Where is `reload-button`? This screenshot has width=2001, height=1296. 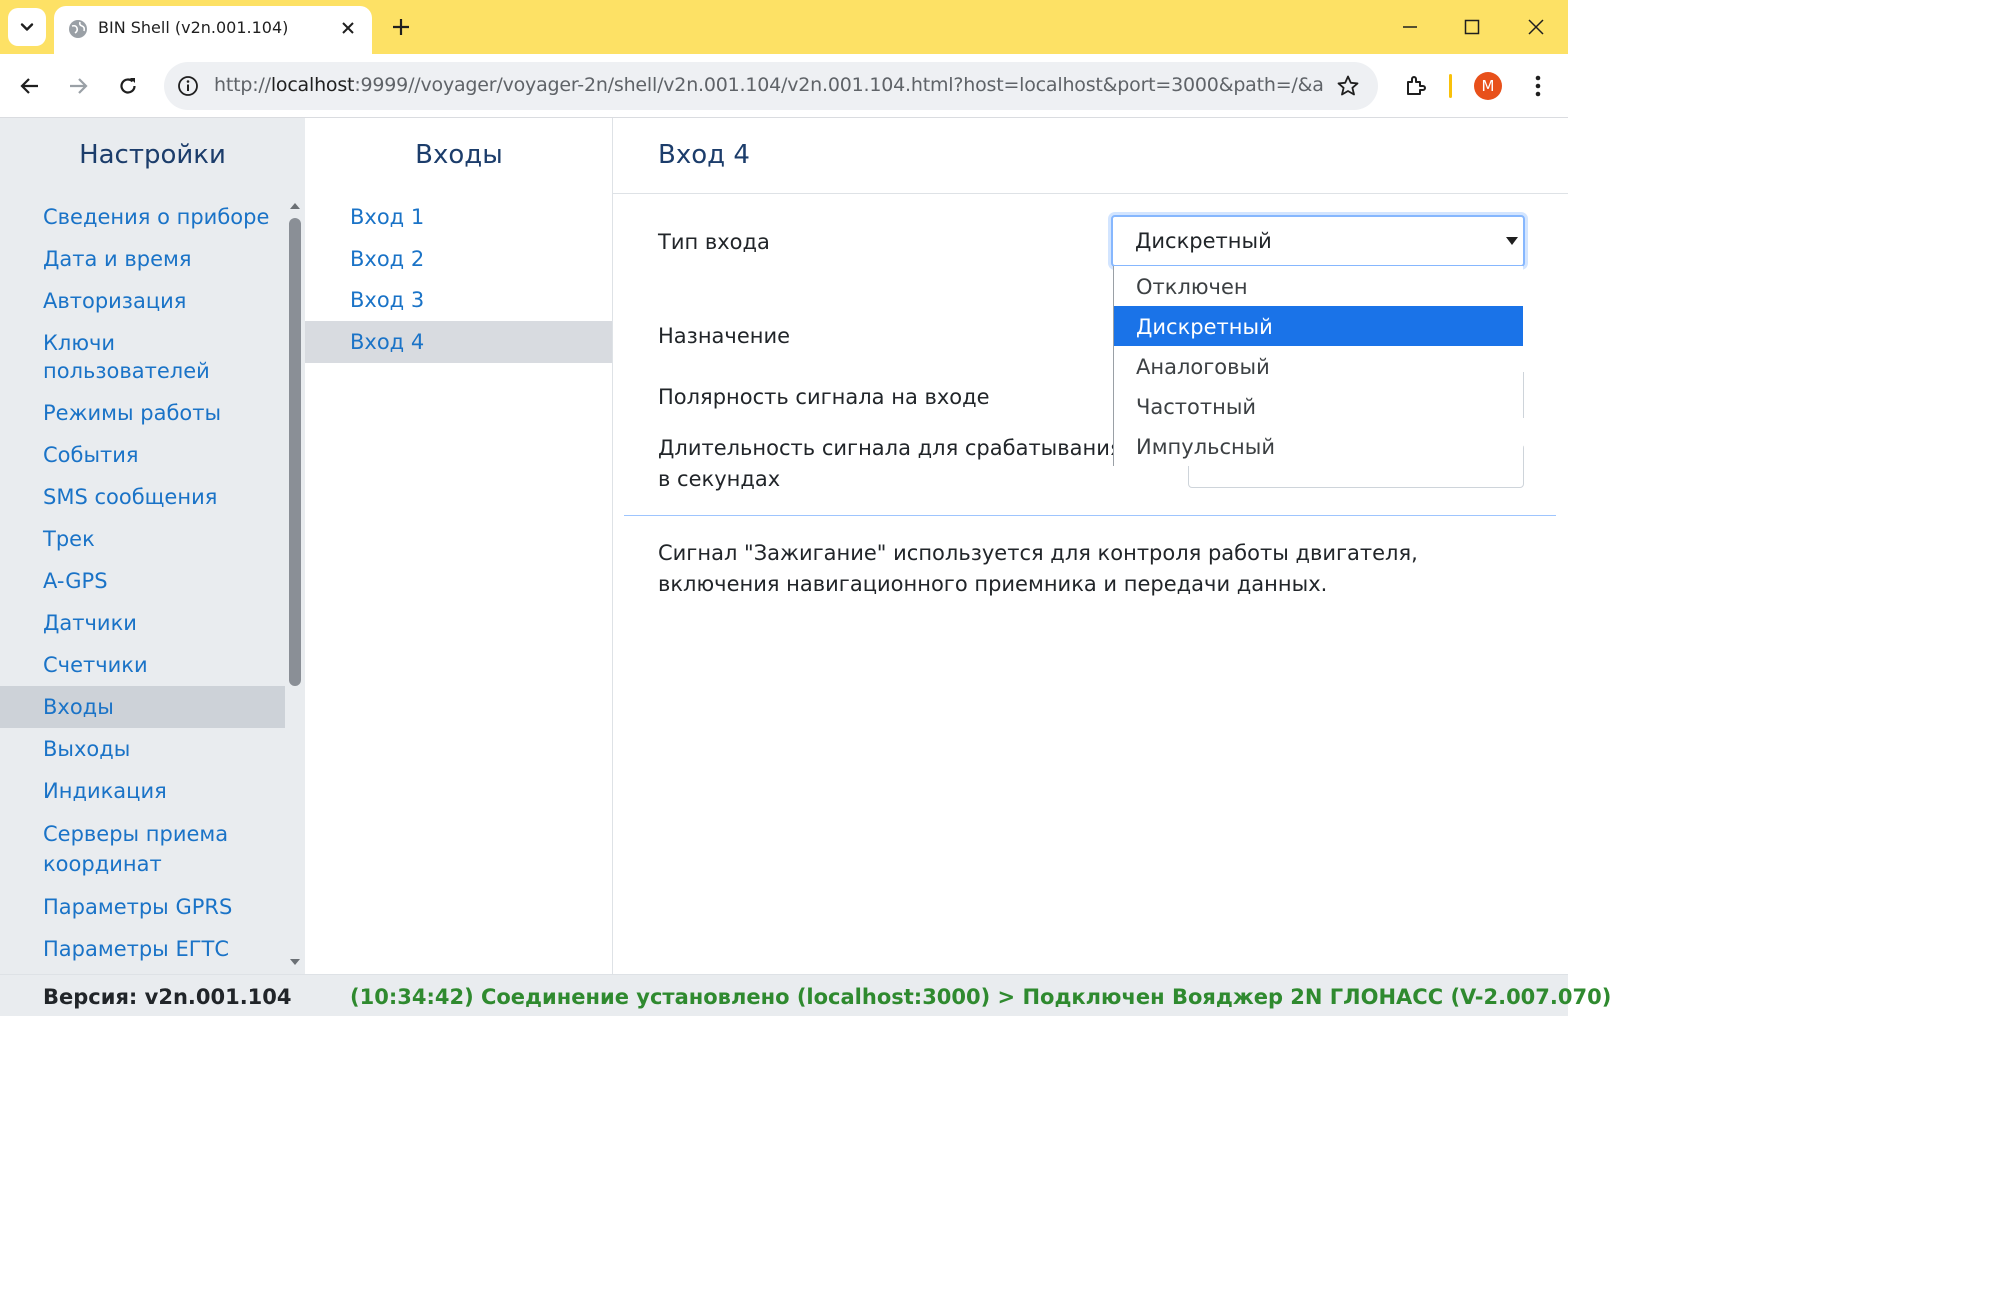
reload-button is located at coordinates (128, 86).